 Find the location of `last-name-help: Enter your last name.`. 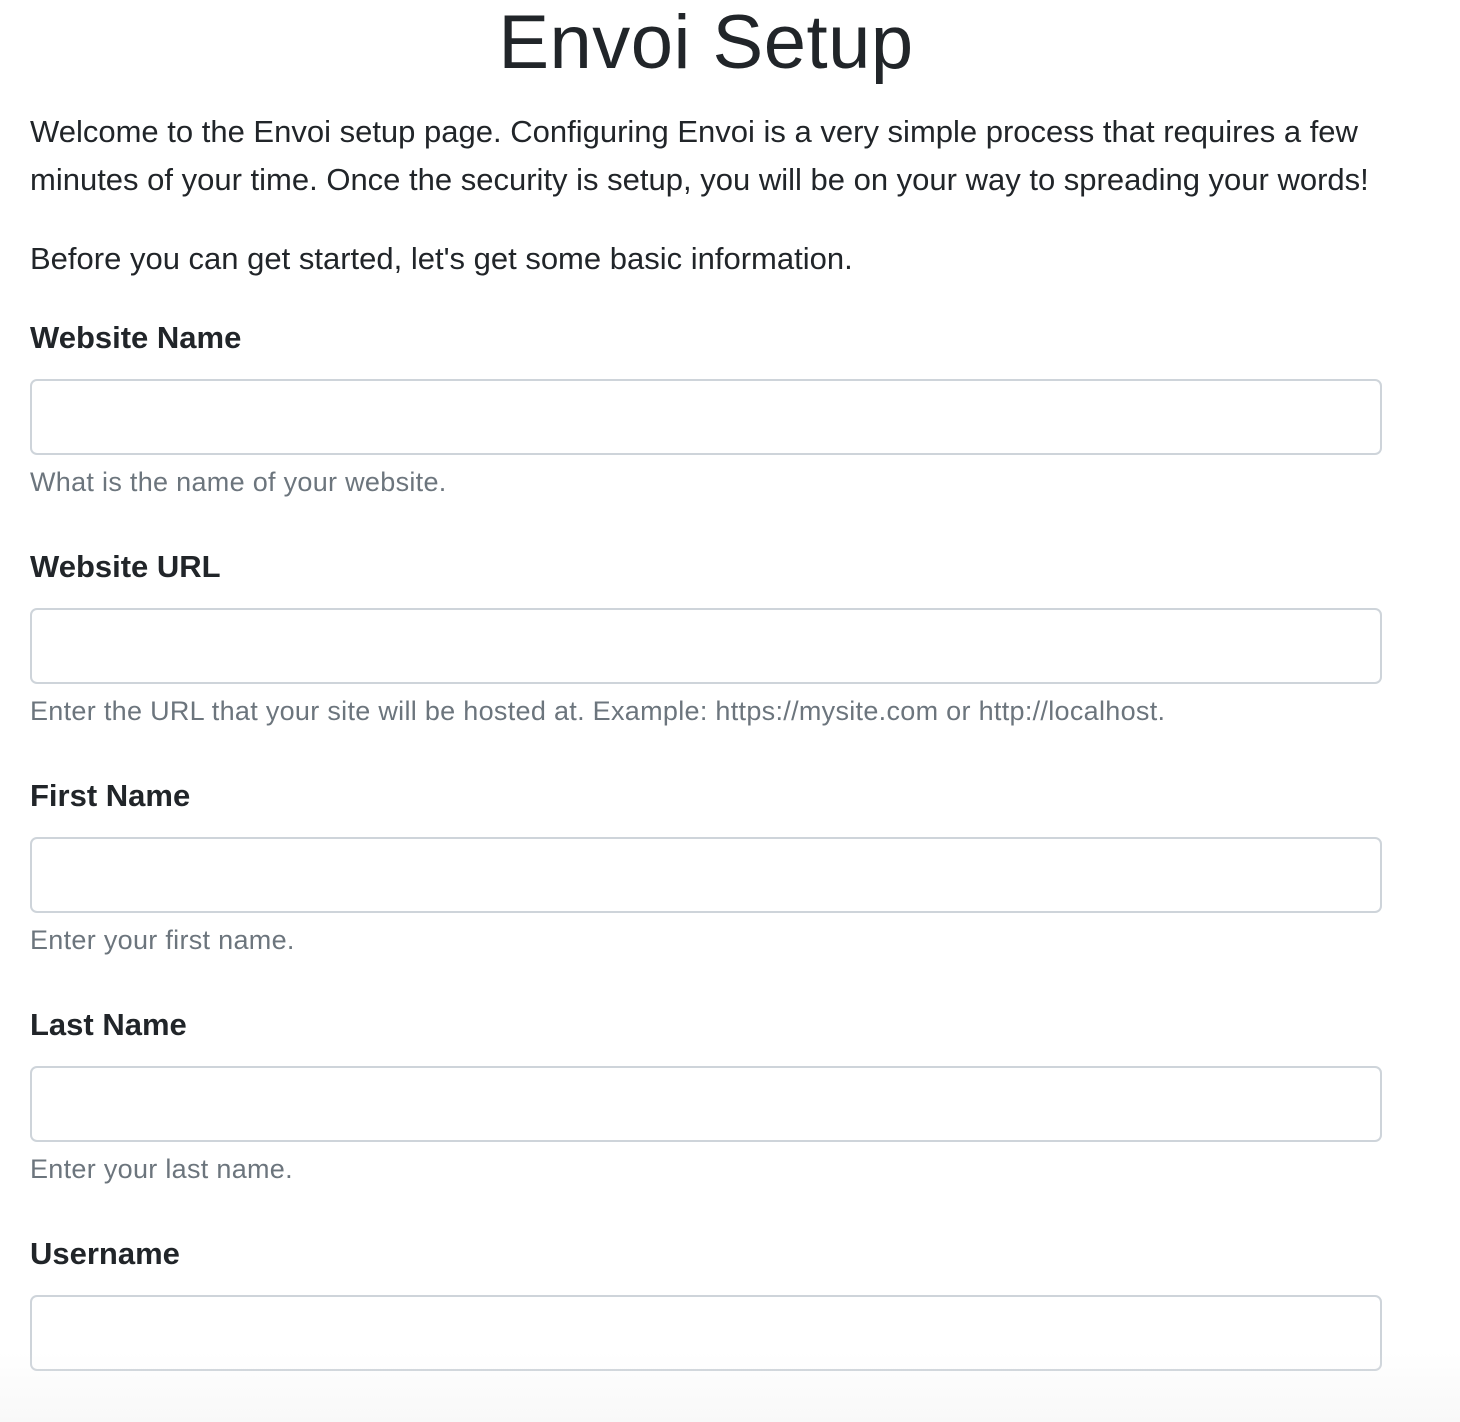

last-name-help: Enter your last name. is located at coordinates (161, 1169).